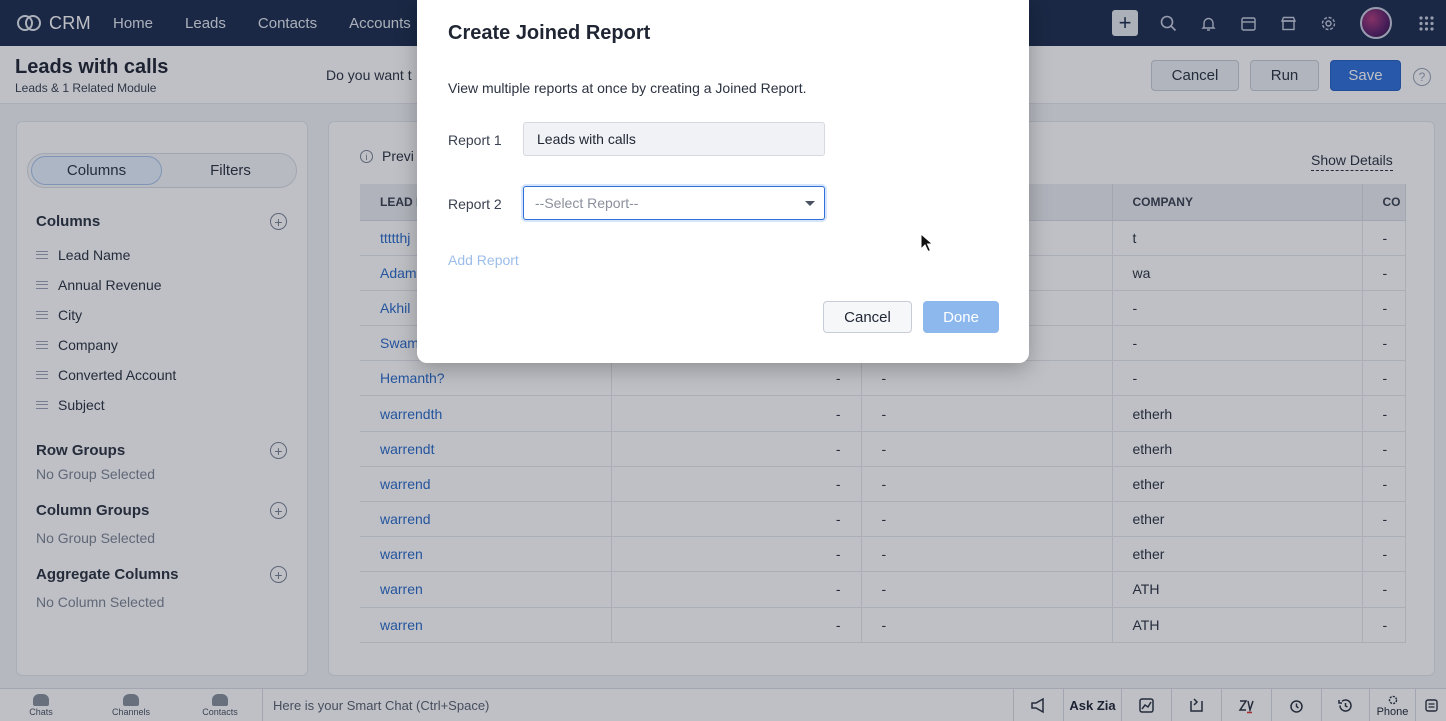 Image resolution: width=1446 pixels, height=721 pixels. Describe the element at coordinates (475, 140) in the screenshot. I see `report1-label: Report 1` at that location.